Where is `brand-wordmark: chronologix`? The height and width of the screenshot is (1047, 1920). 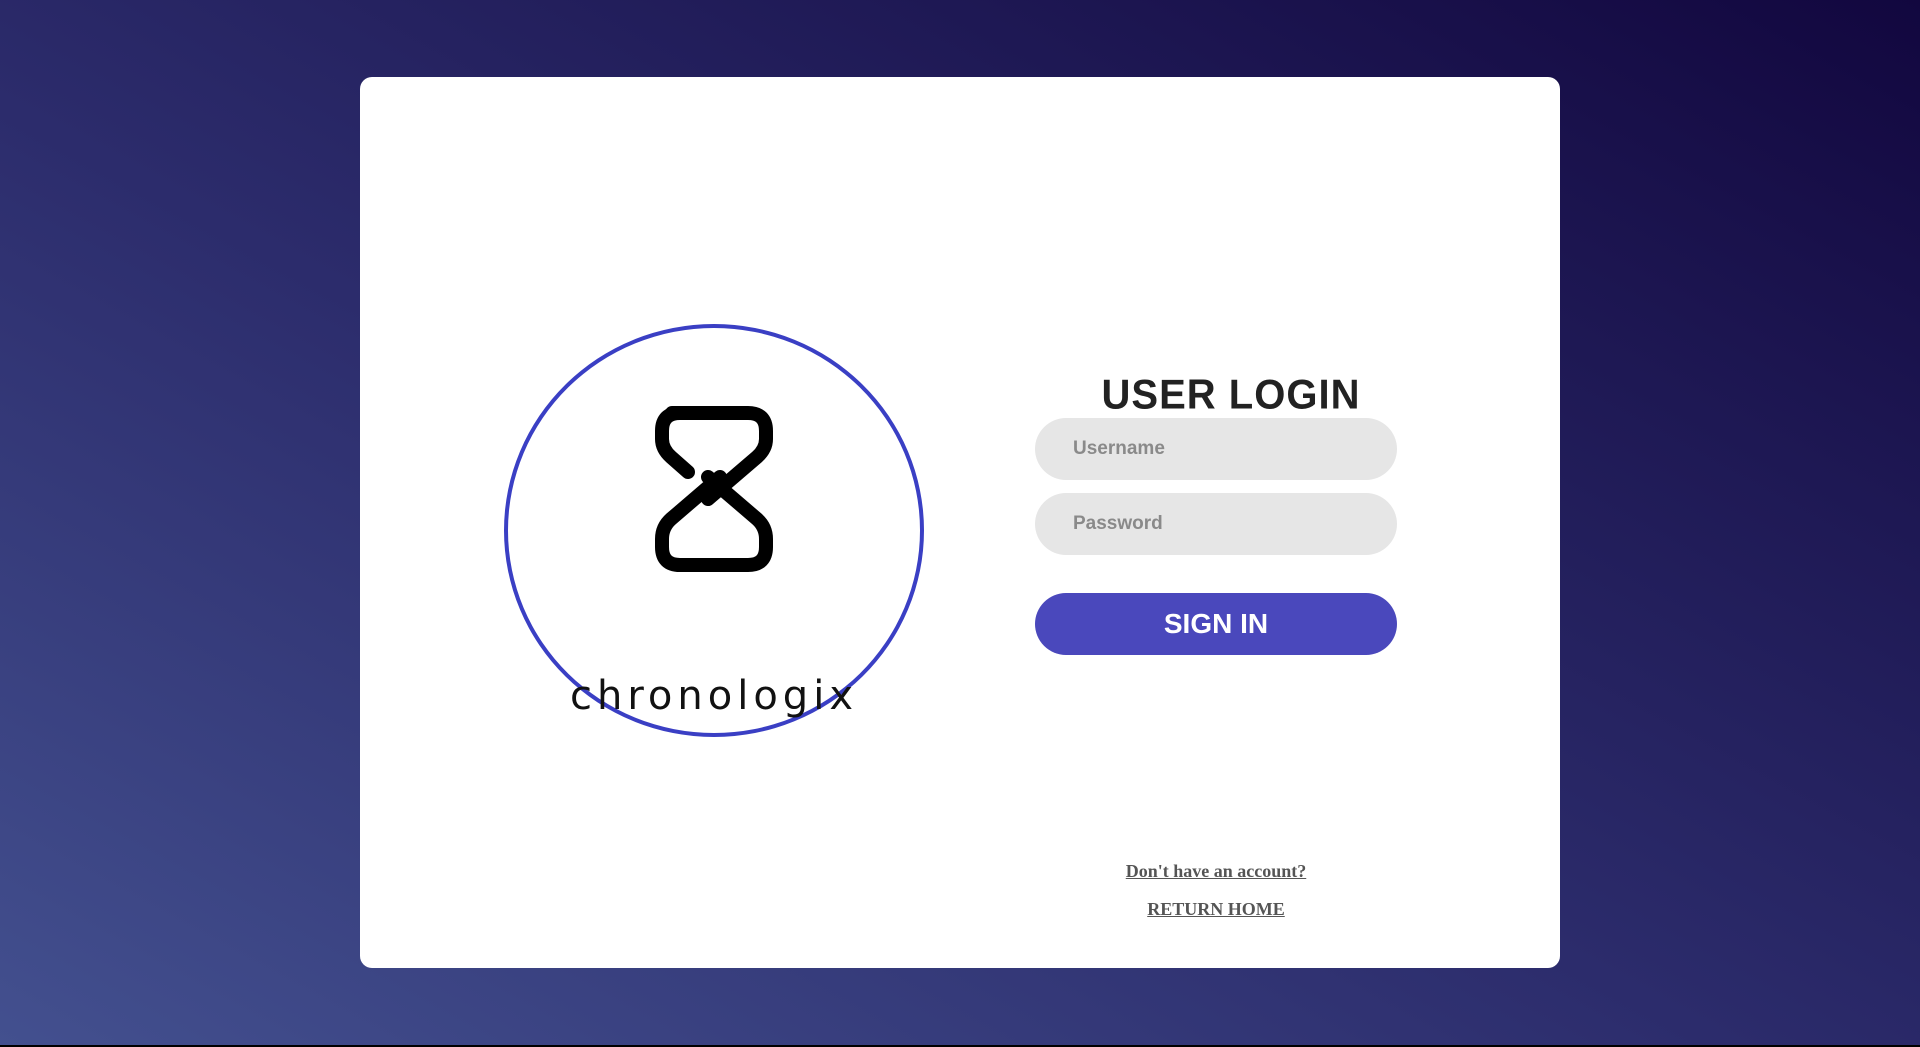 brand-wordmark: chronologix is located at coordinates (714, 696).